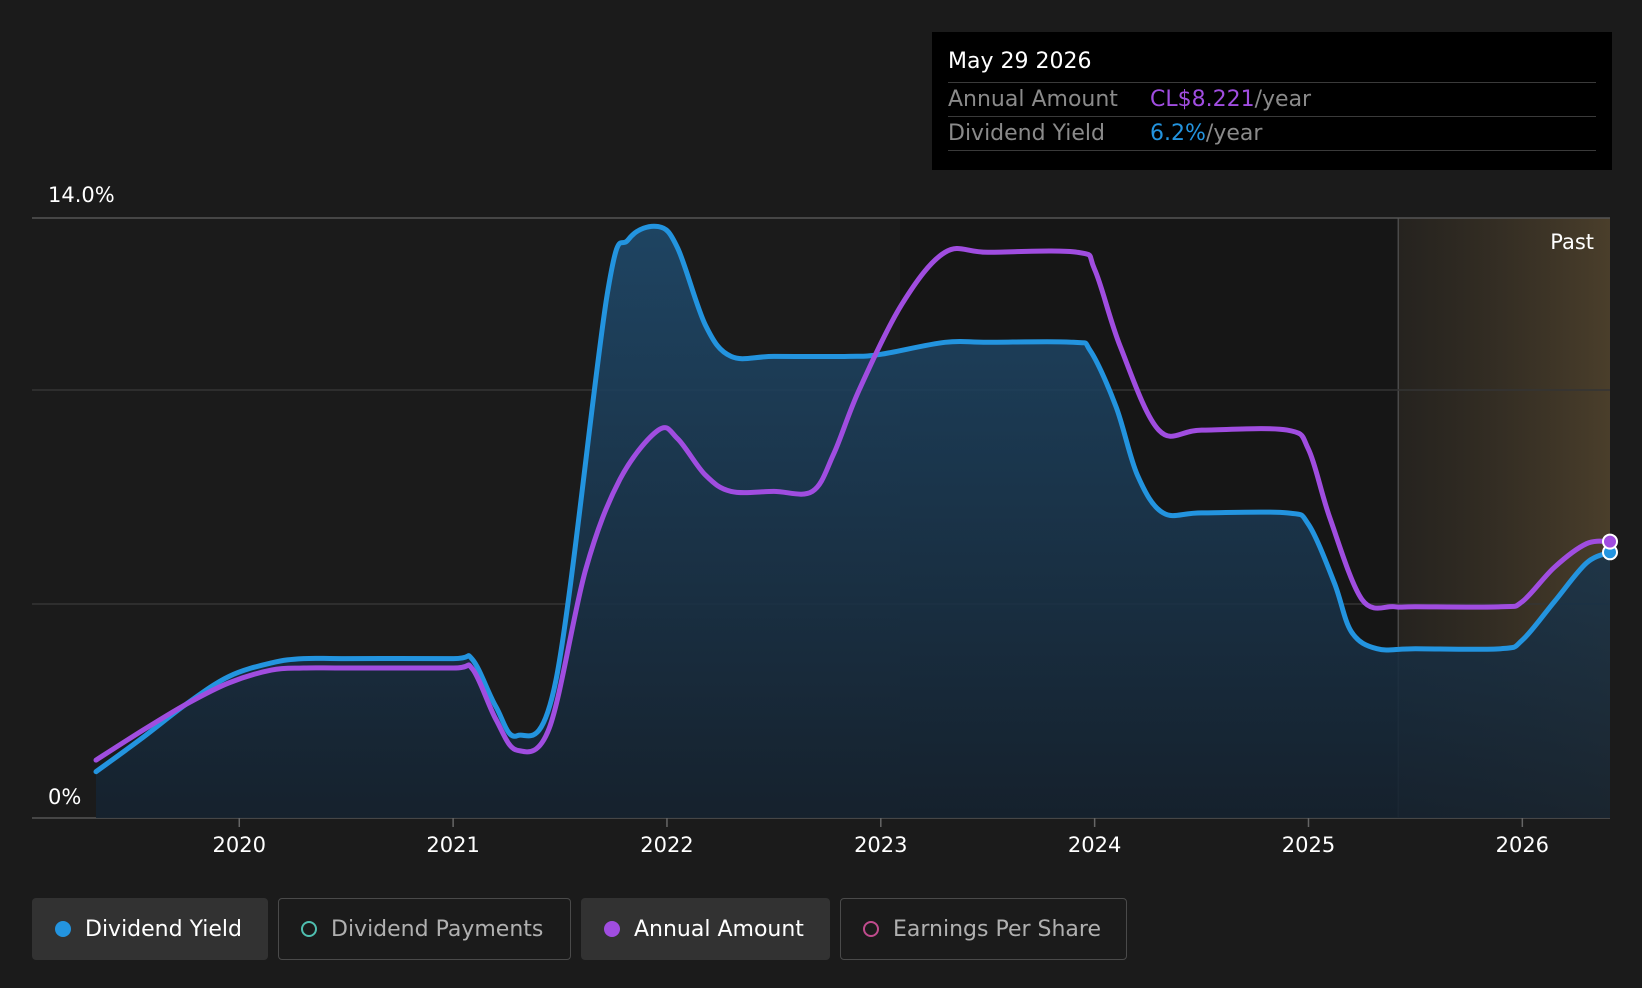 Image resolution: width=1642 pixels, height=988 pixels. What do you see at coordinates (880, 845) in the screenshot?
I see `x-tick-label: 2023` at bounding box center [880, 845].